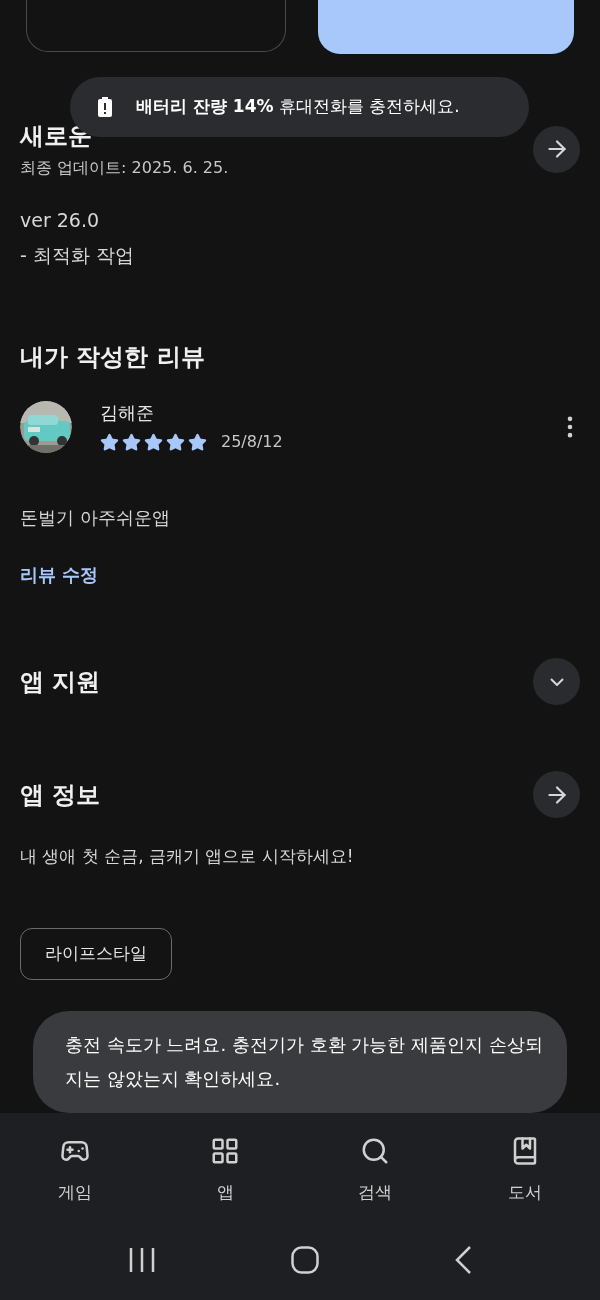 The height and width of the screenshot is (1300, 600). Describe the element at coordinates (141, 1260) in the screenshot. I see `recent-apps-icon` at that location.